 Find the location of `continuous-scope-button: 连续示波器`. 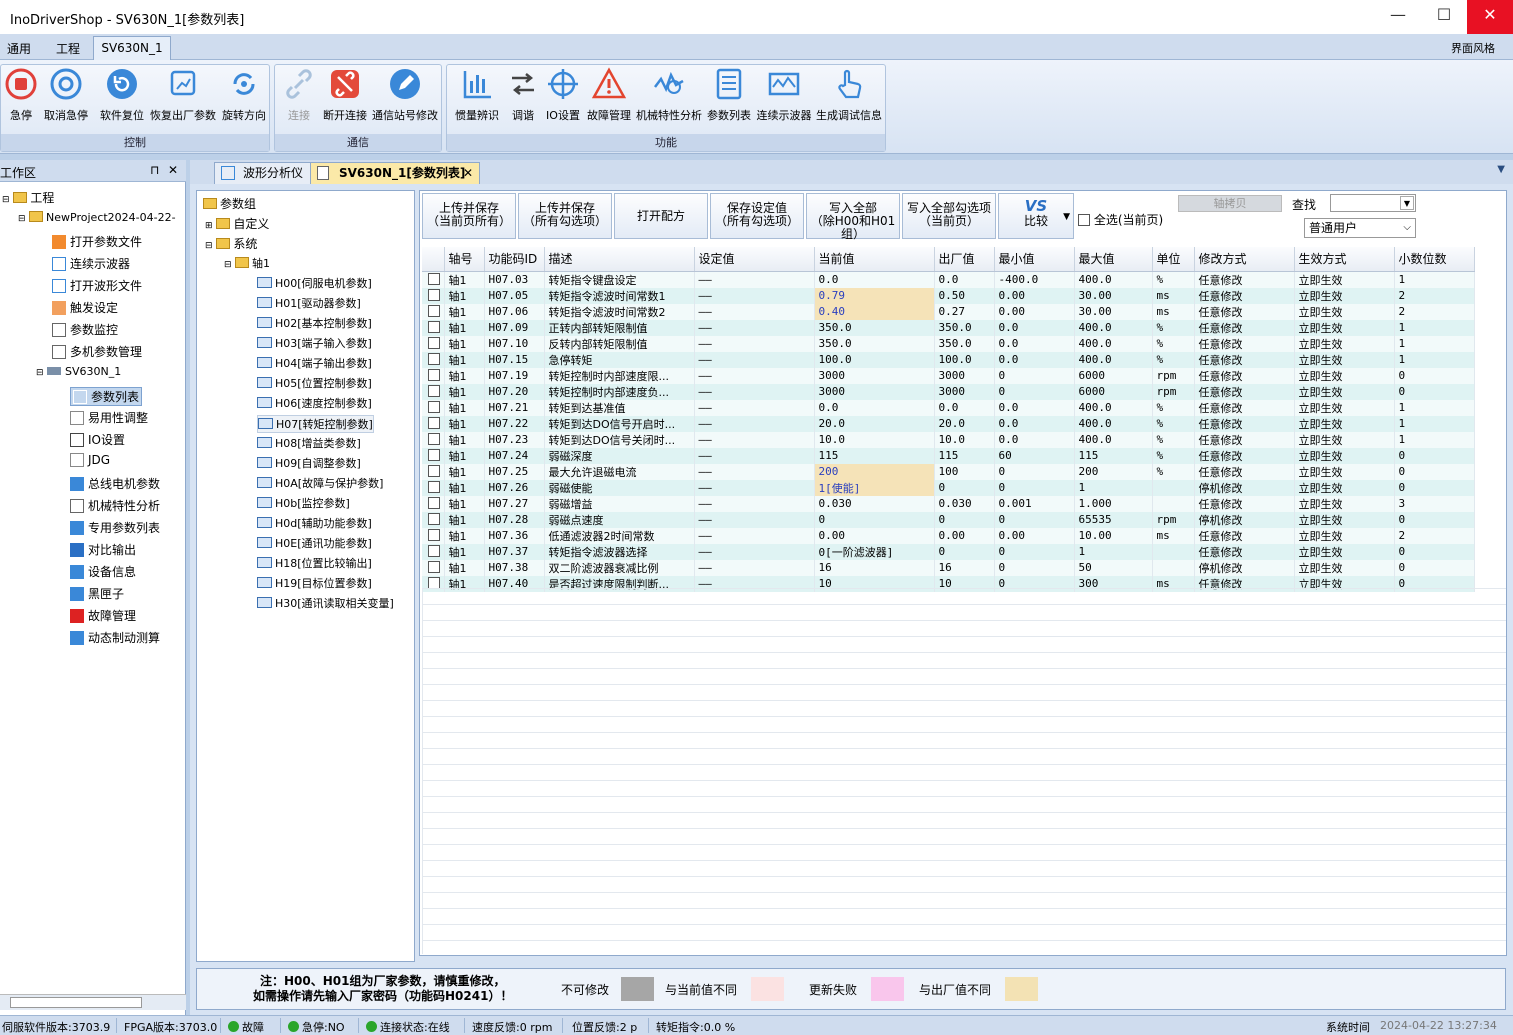

continuous-scope-button: 连续示波器 is located at coordinates (784, 98).